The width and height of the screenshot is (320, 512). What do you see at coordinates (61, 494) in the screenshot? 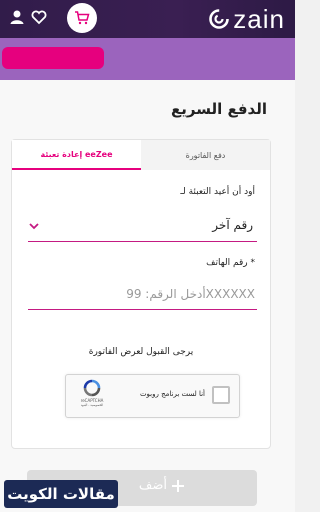
I see `site-watermark: مقالات الكويت` at bounding box center [61, 494].